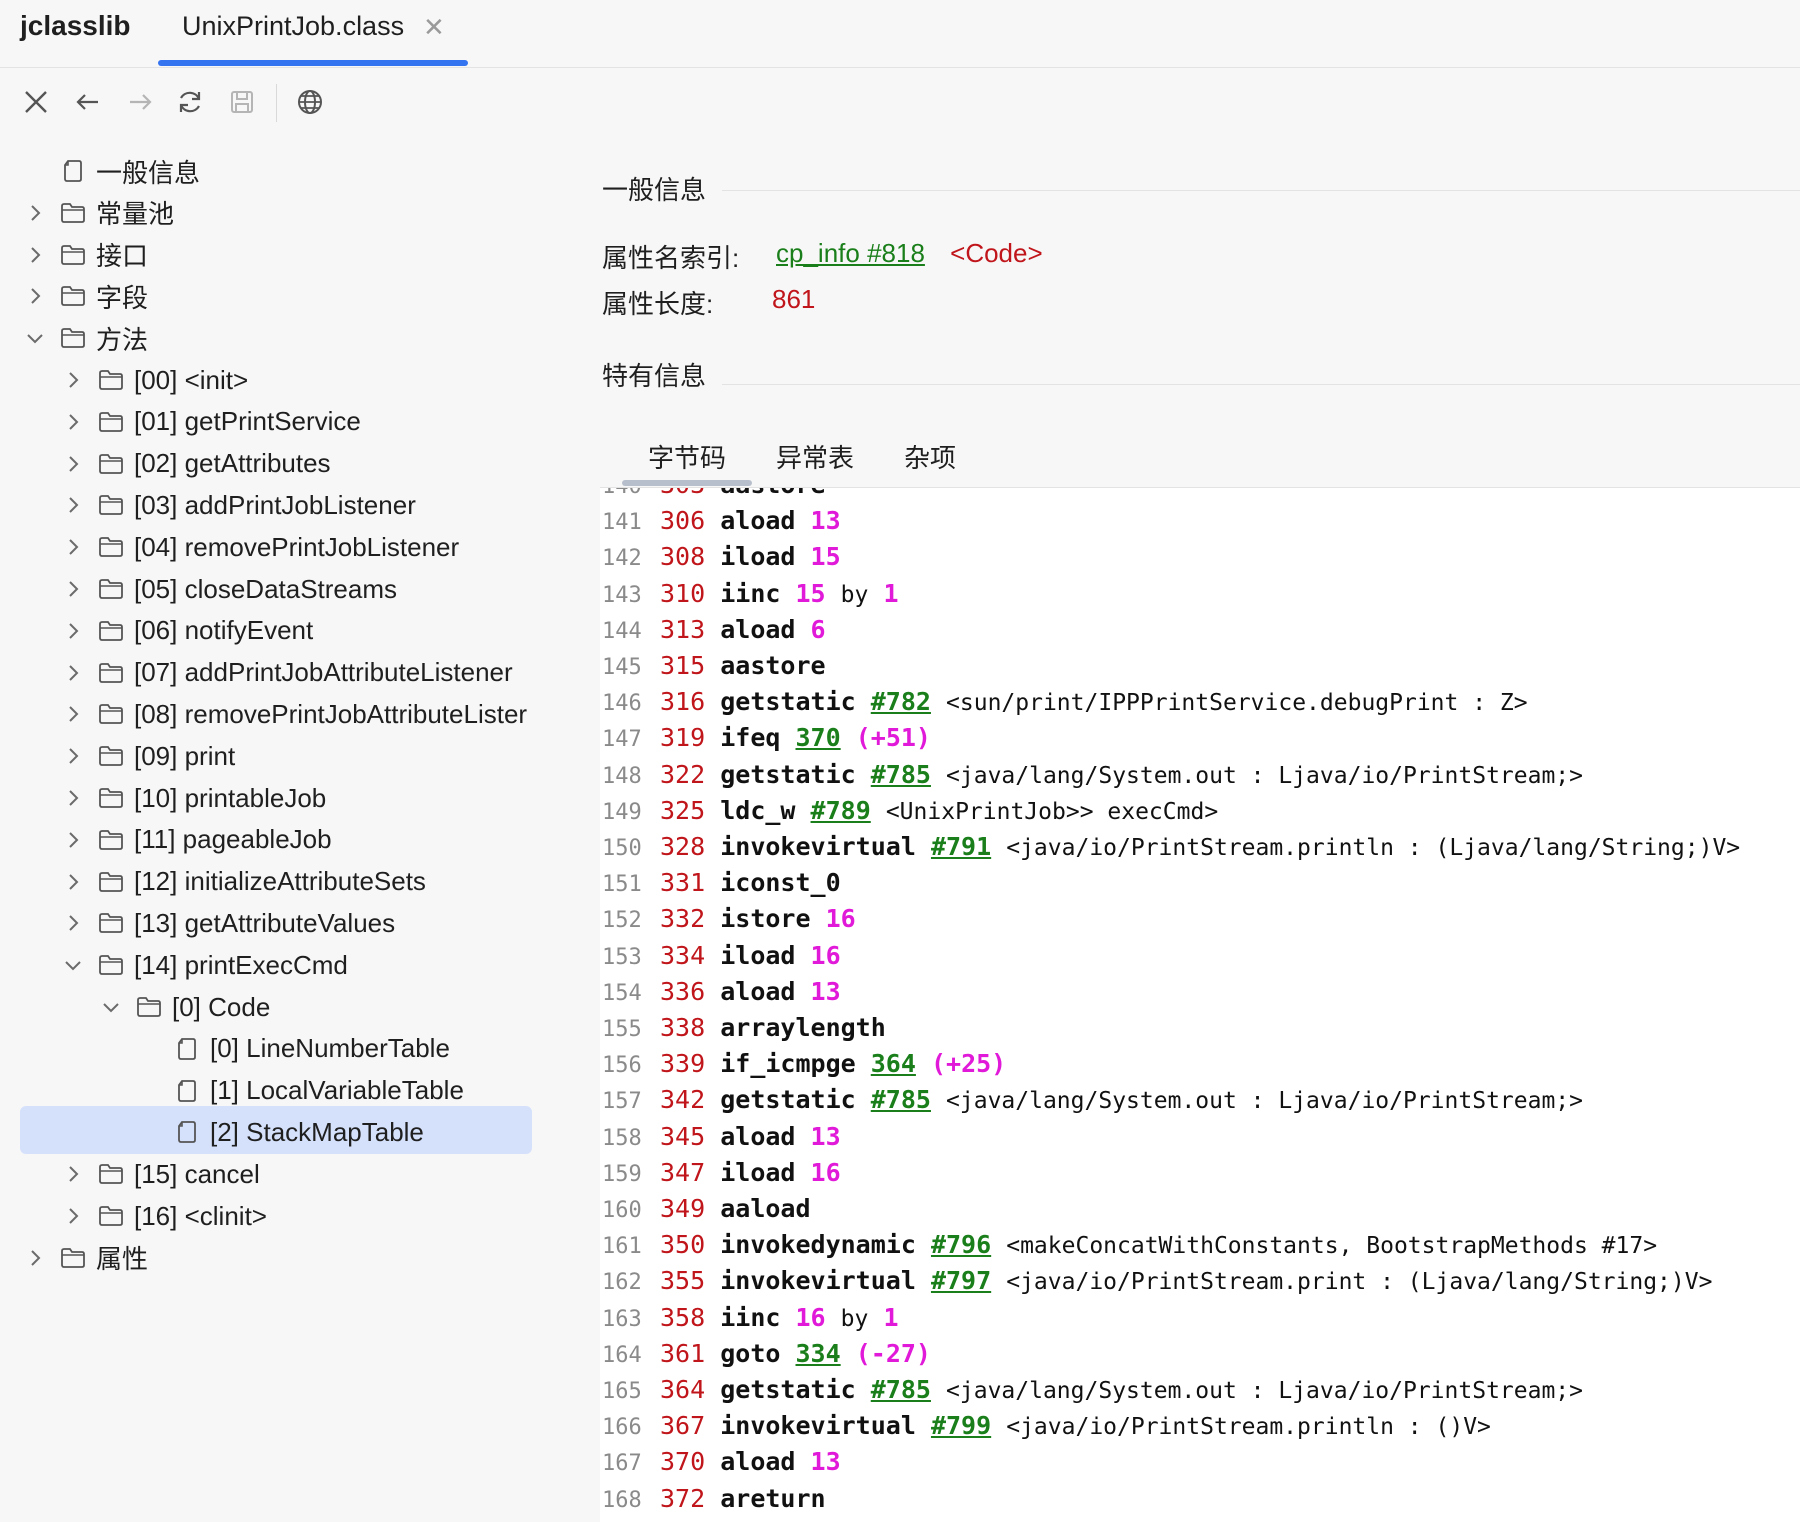  I want to click on general-info-heading: 一般信息, so click(654, 190).